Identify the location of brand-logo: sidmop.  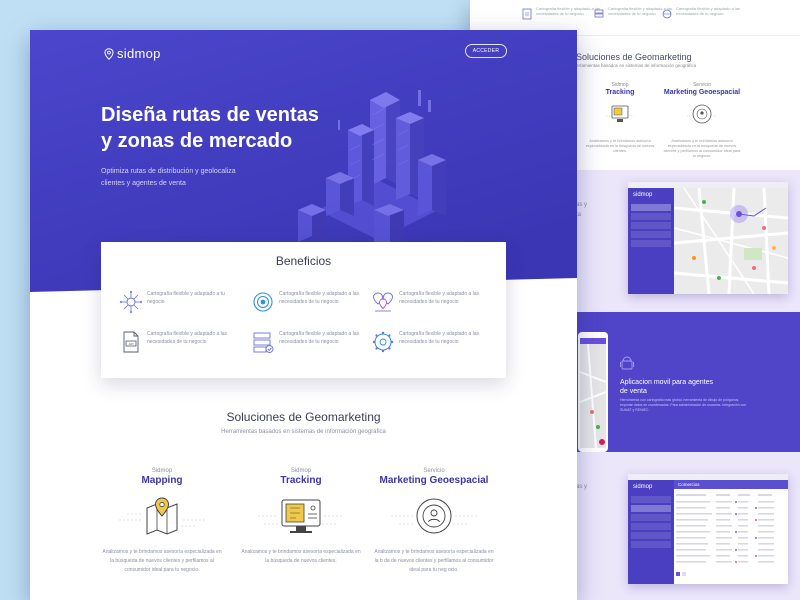
(132, 53).